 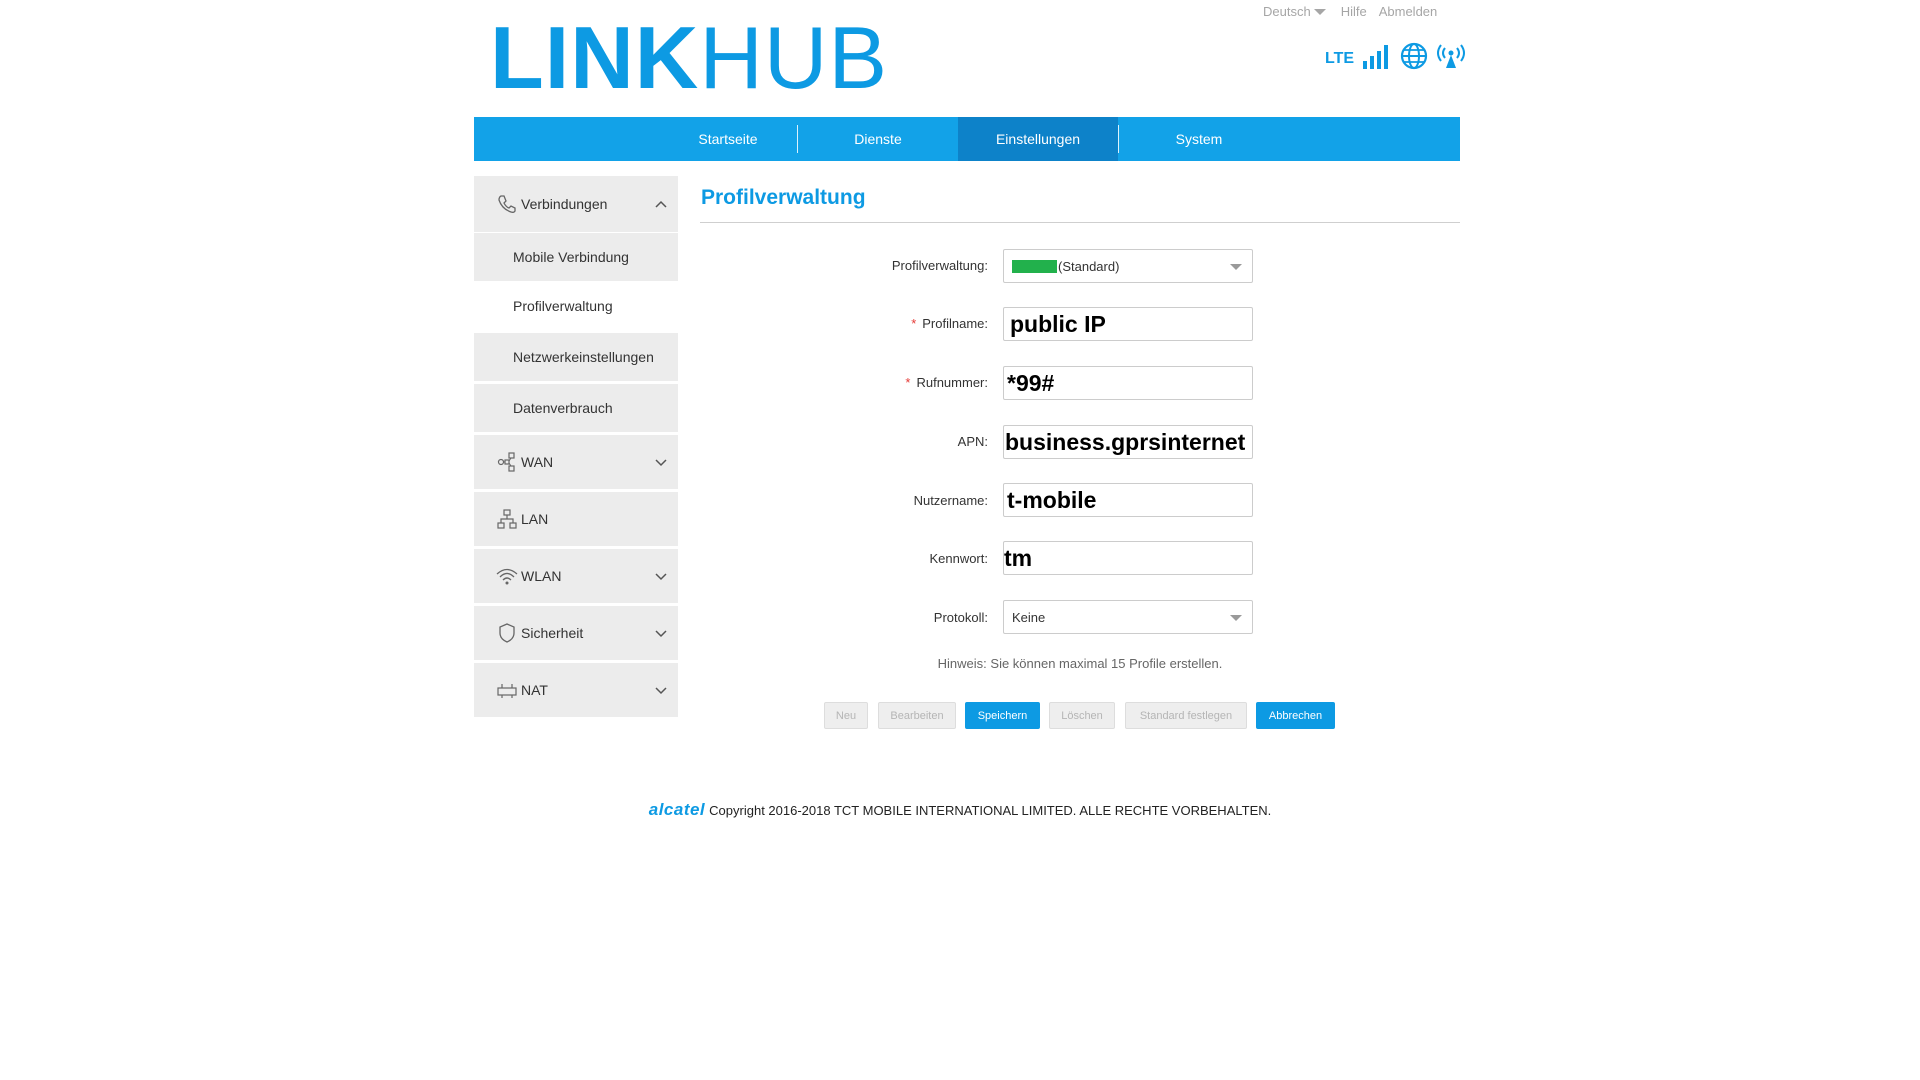 I want to click on username-input, so click(x=1128, y=500).